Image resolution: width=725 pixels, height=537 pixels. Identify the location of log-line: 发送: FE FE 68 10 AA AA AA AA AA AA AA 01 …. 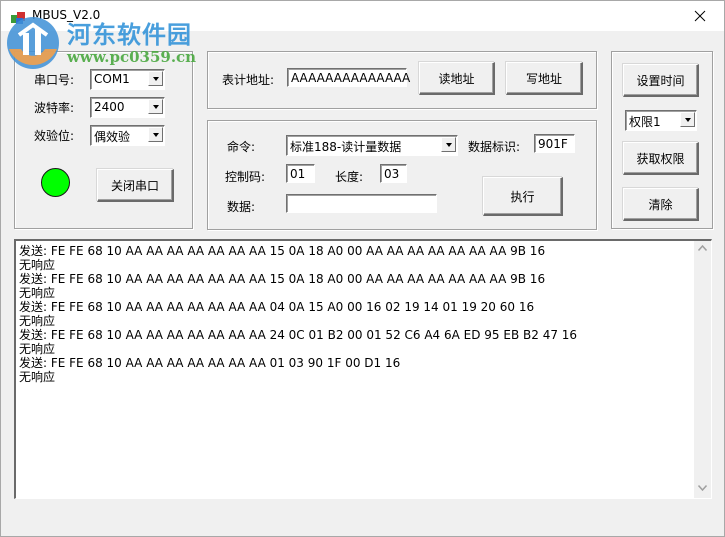
(210, 363).